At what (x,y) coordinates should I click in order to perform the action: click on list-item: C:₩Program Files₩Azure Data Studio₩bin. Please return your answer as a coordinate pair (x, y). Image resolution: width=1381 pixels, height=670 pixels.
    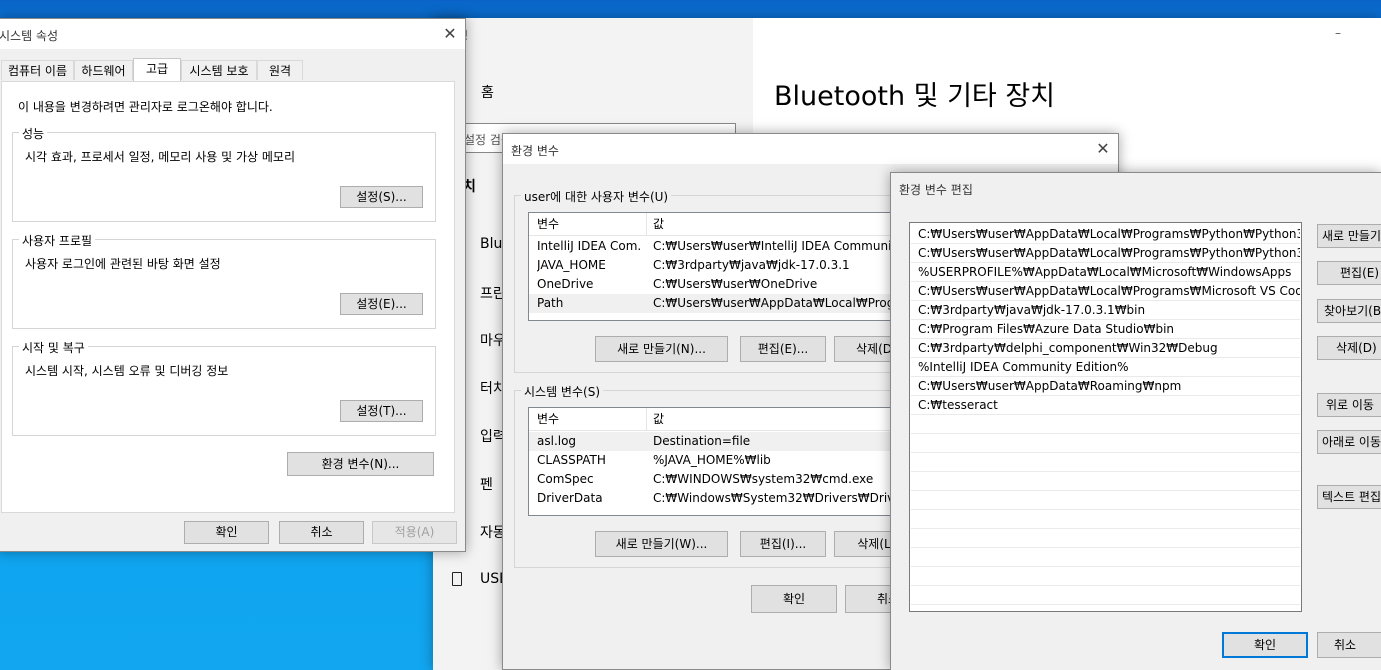
    Looking at the image, I should click on (1105, 329).